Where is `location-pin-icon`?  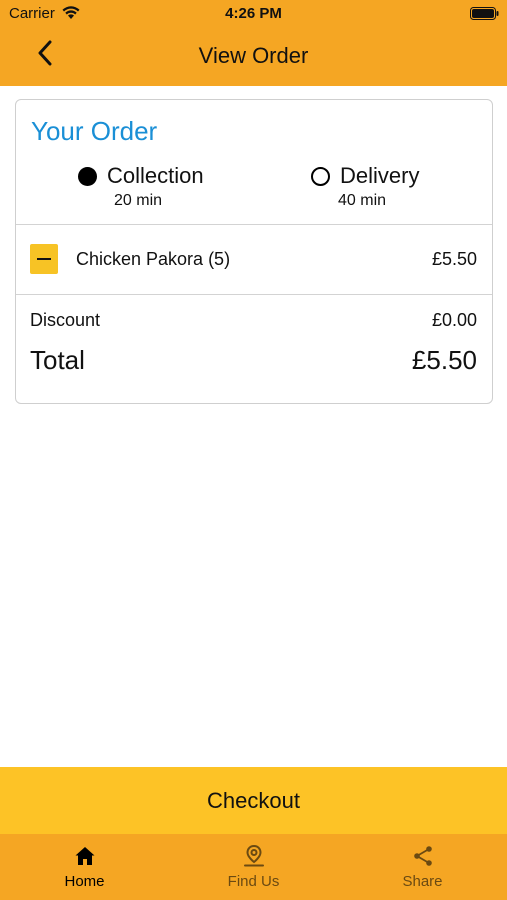
location-pin-icon is located at coordinates (254, 856).